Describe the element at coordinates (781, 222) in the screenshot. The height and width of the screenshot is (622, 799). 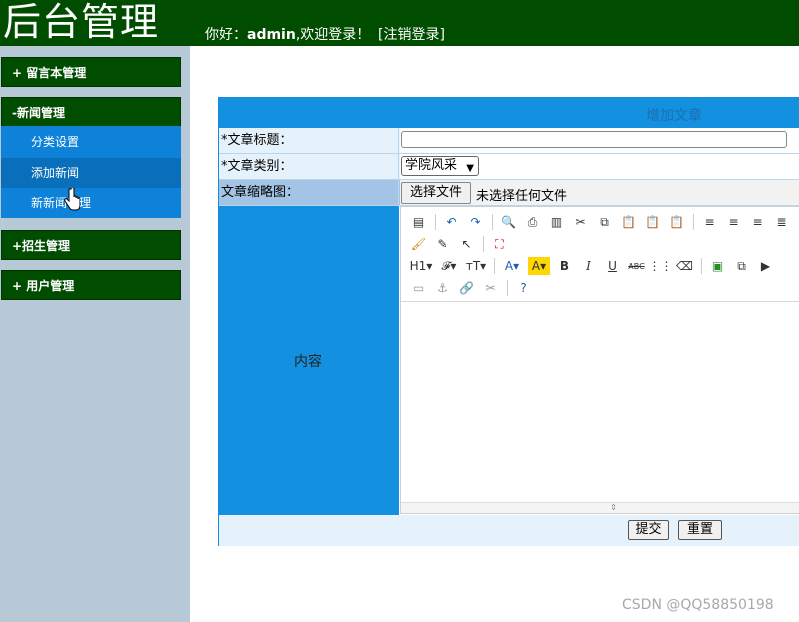
I see `justify-icon: ≣` at that location.